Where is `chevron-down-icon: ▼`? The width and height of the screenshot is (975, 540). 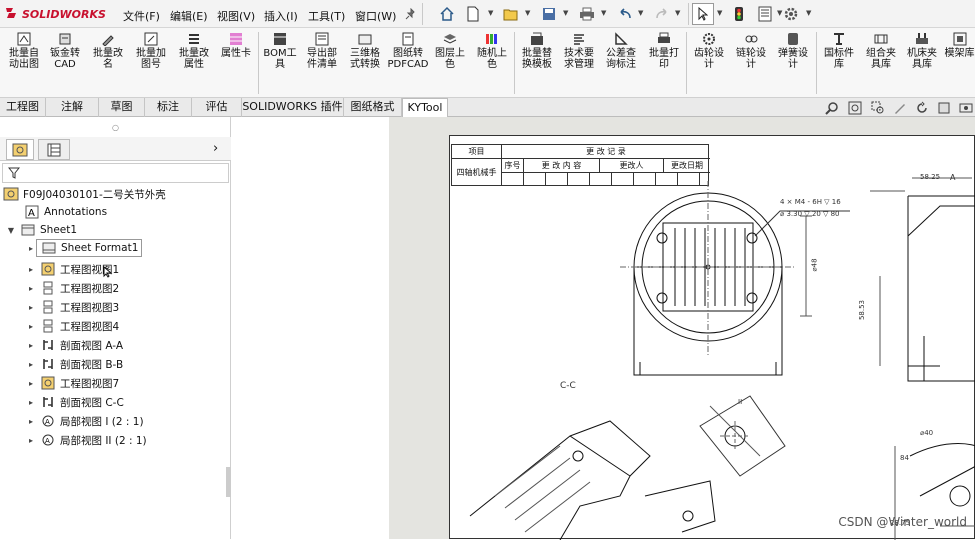
chevron-down-icon: ▼ is located at coordinates (11, 230).